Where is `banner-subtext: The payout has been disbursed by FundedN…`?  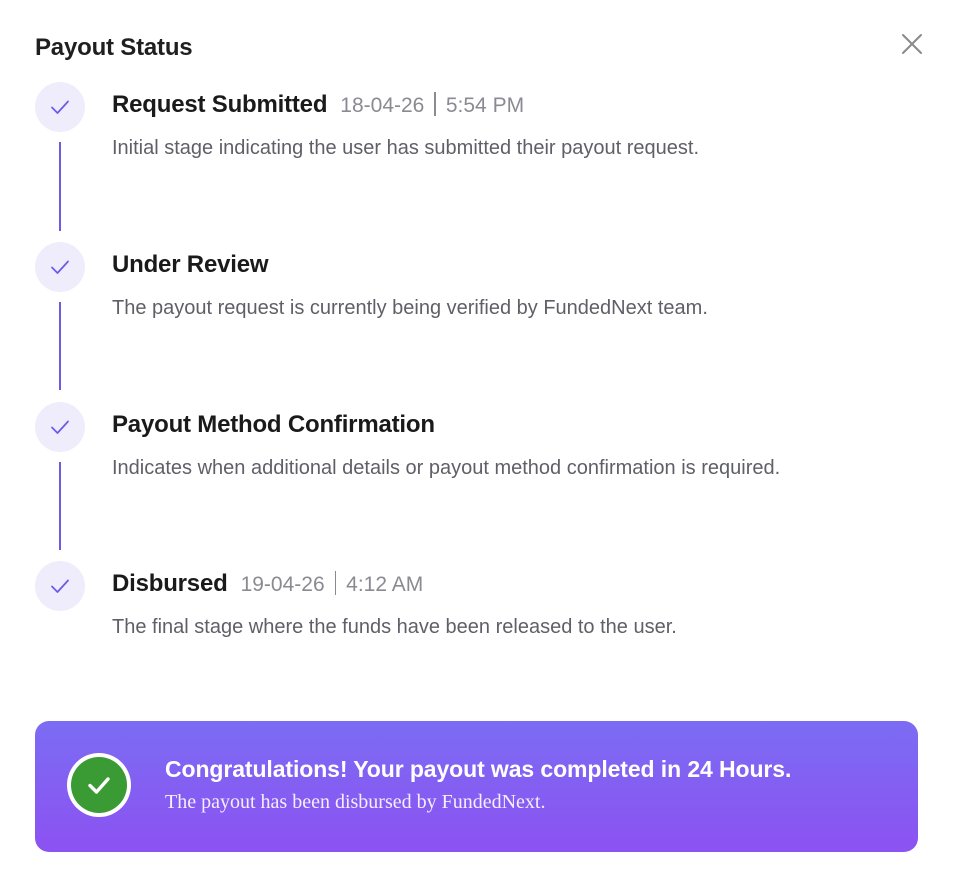
banner-subtext: The payout has been disbursed by FundedN… is located at coordinates (355, 802).